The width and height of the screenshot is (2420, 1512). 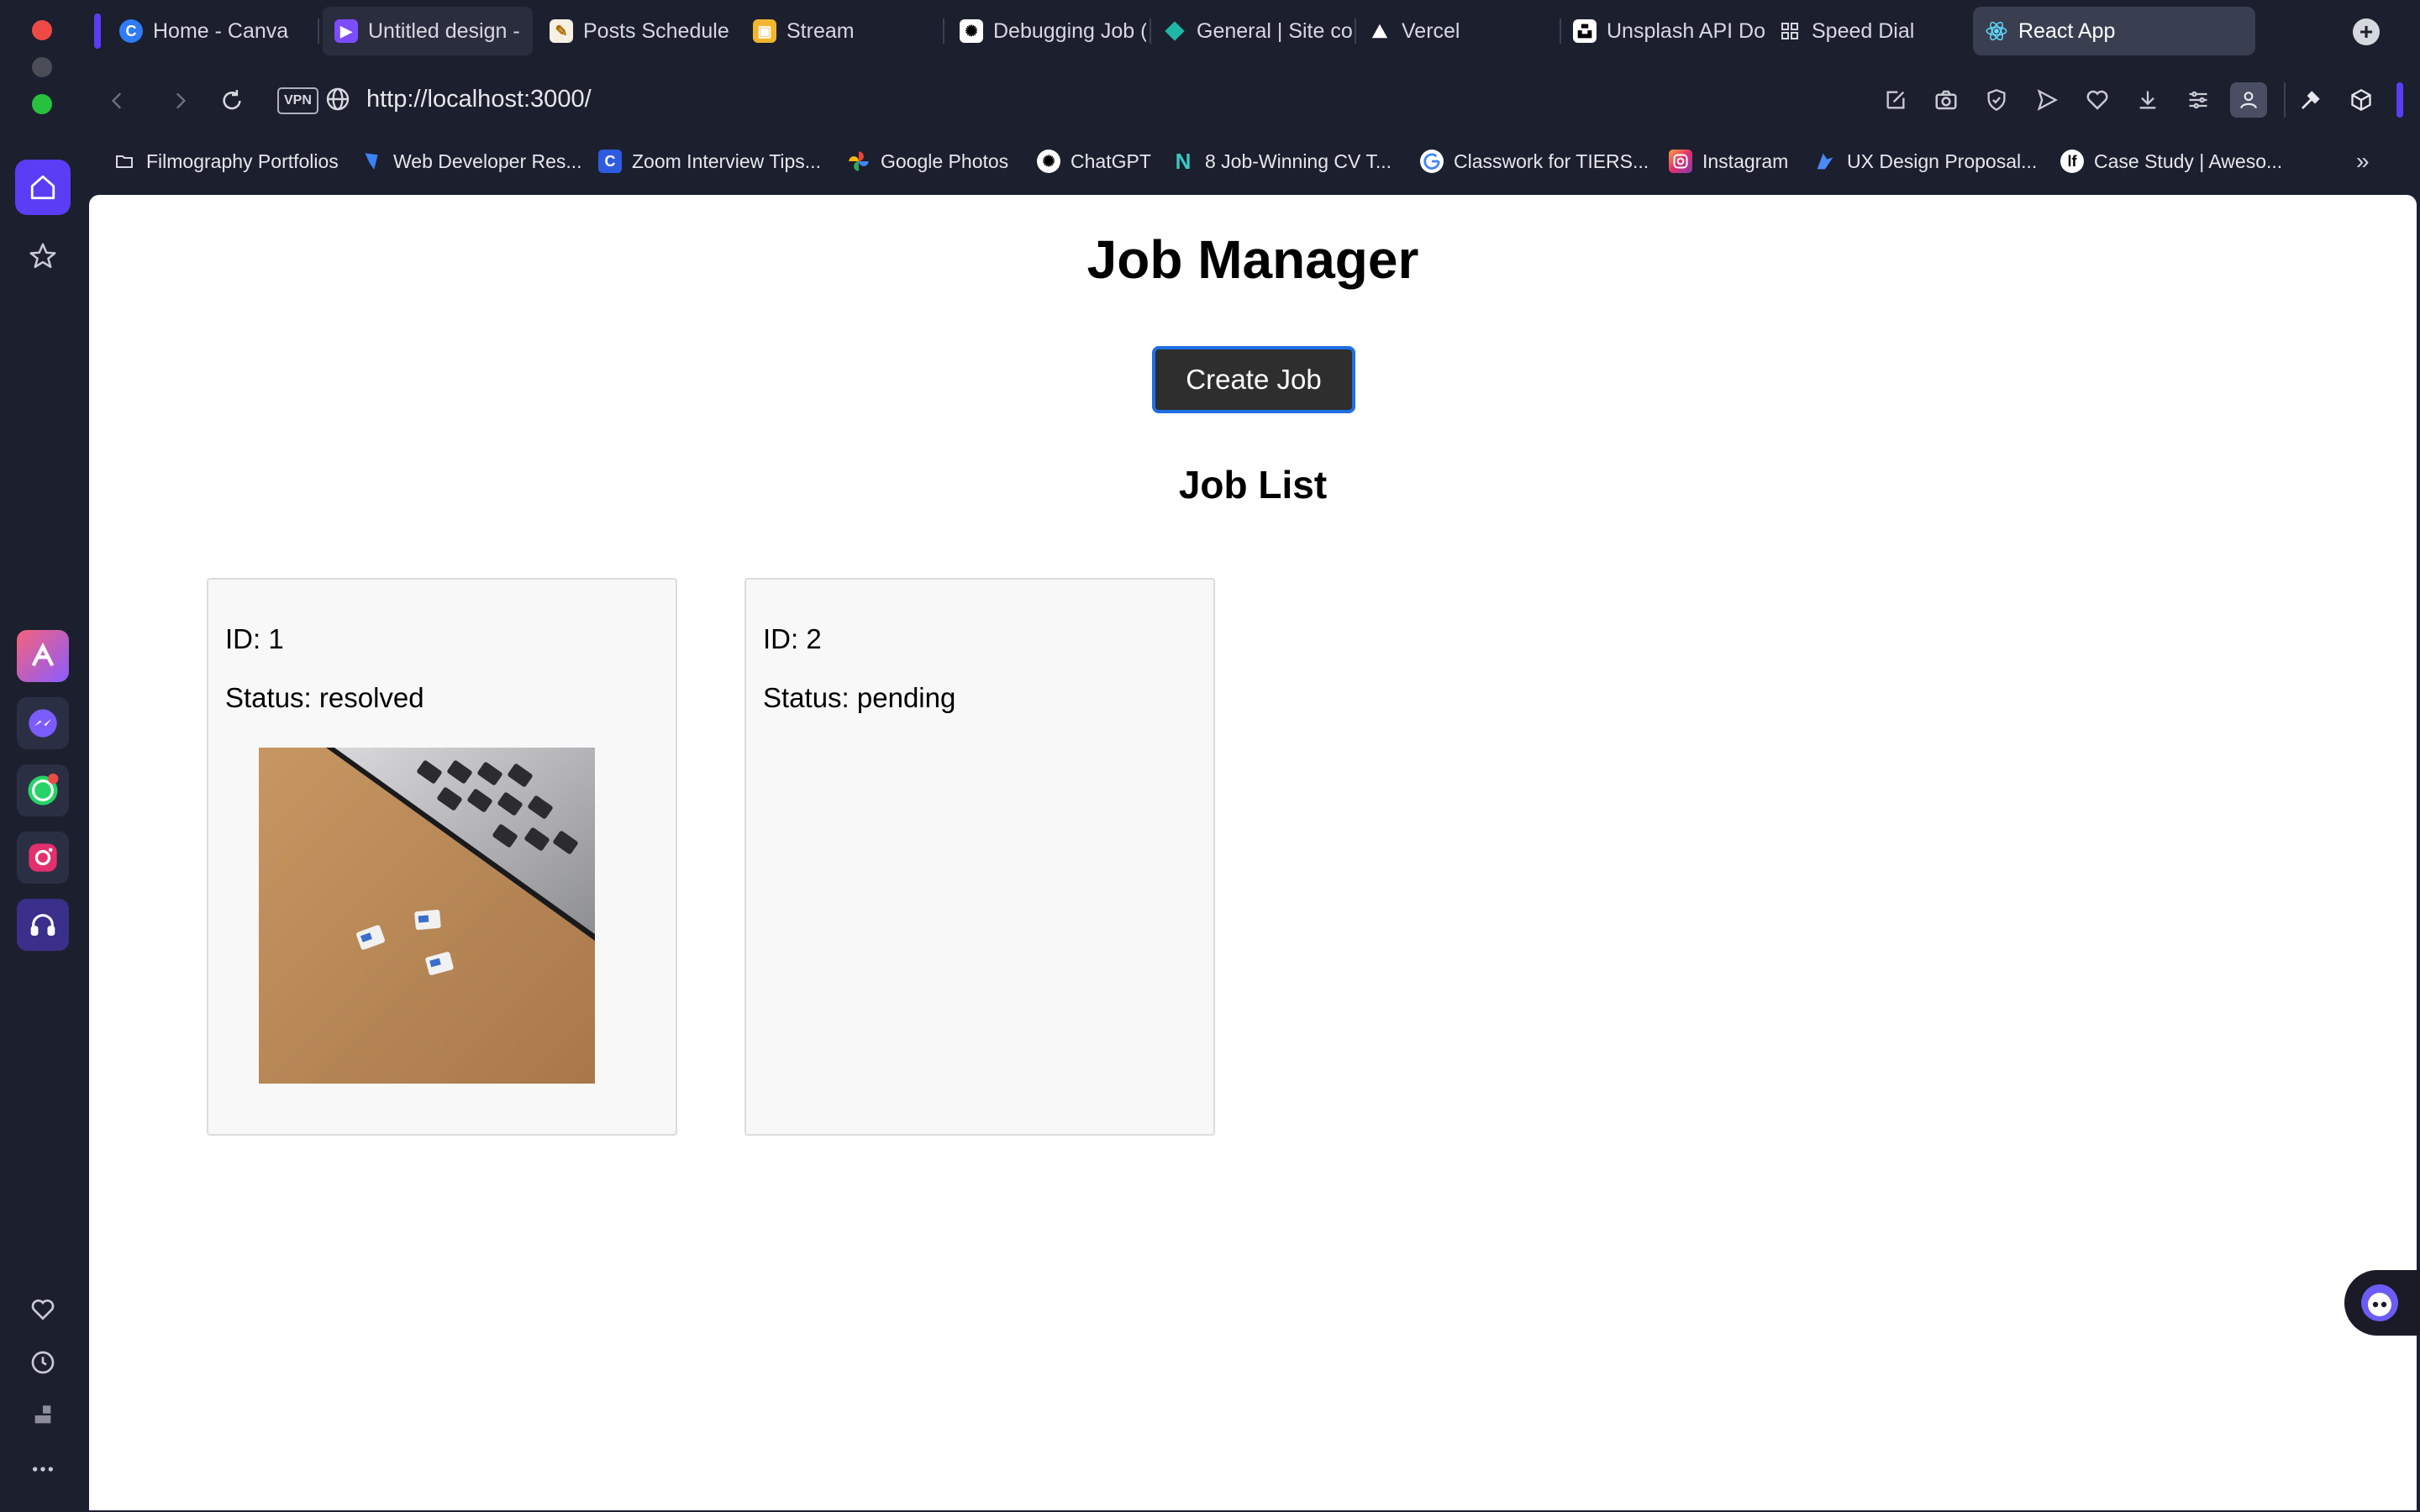 I want to click on tab-speed-dial: Speed Dial, so click(x=1867, y=31).